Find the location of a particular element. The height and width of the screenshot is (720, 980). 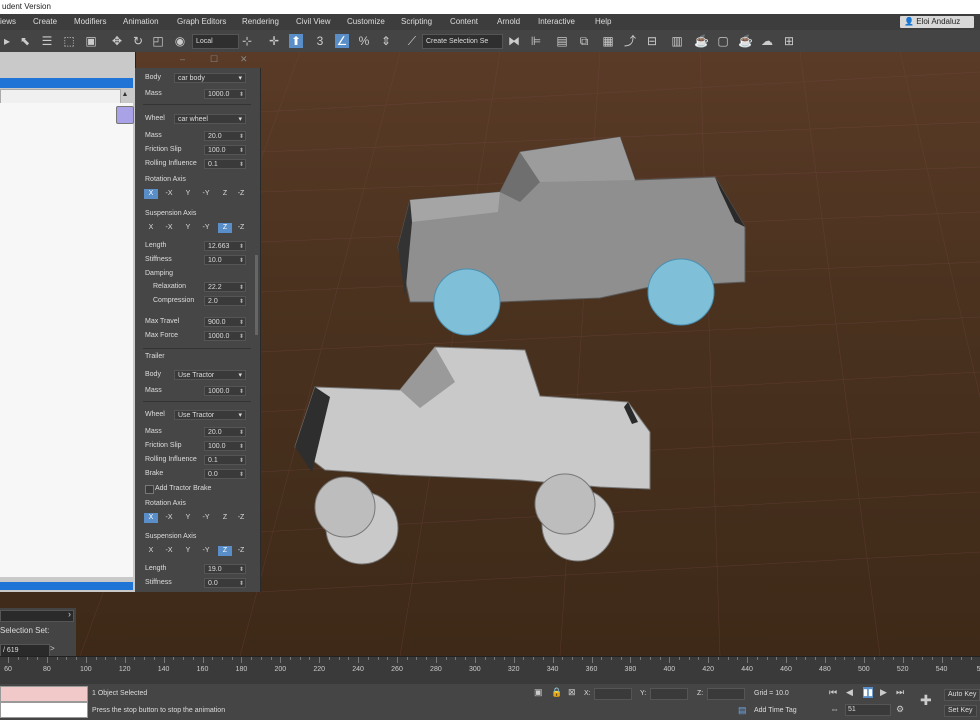

close-icon: ✕ is located at coordinates (244, 59).